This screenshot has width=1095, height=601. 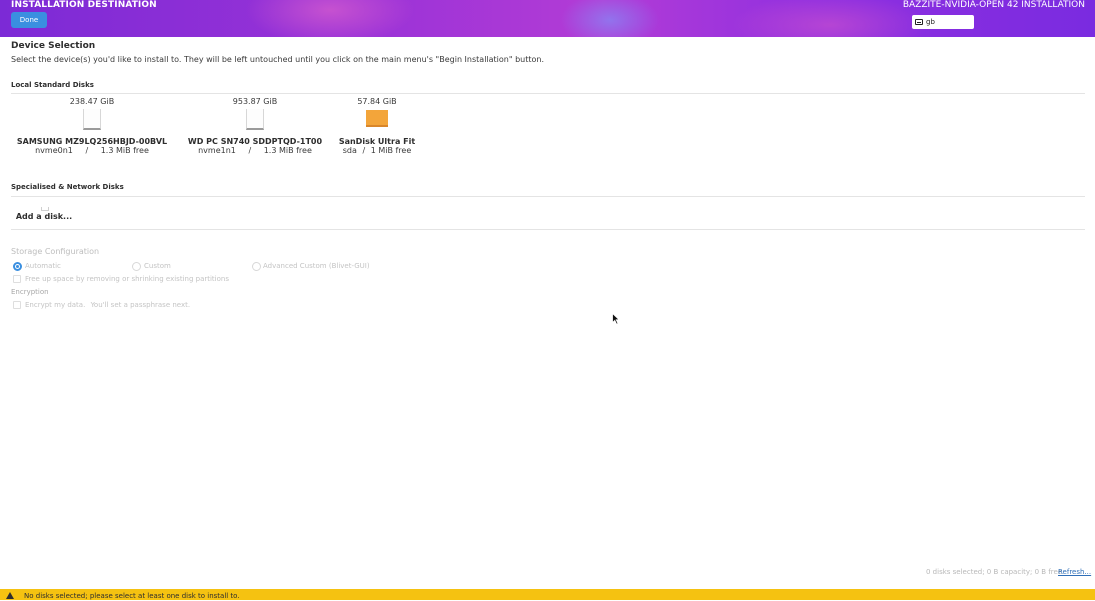 I want to click on disk-name: SanDisk Ultra Fit, so click(x=377, y=141).